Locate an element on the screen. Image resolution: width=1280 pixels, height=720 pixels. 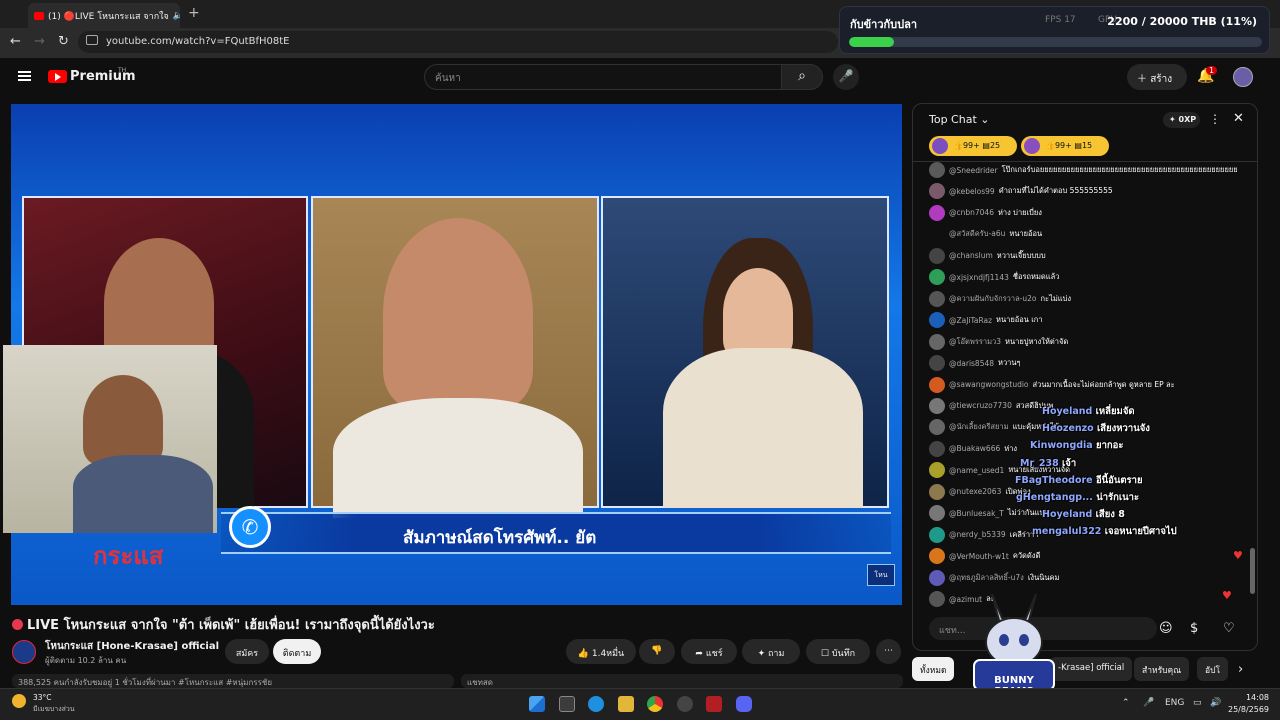
chat-author: @โอ๊ตพรรามว3 is located at coordinates (975, 342).